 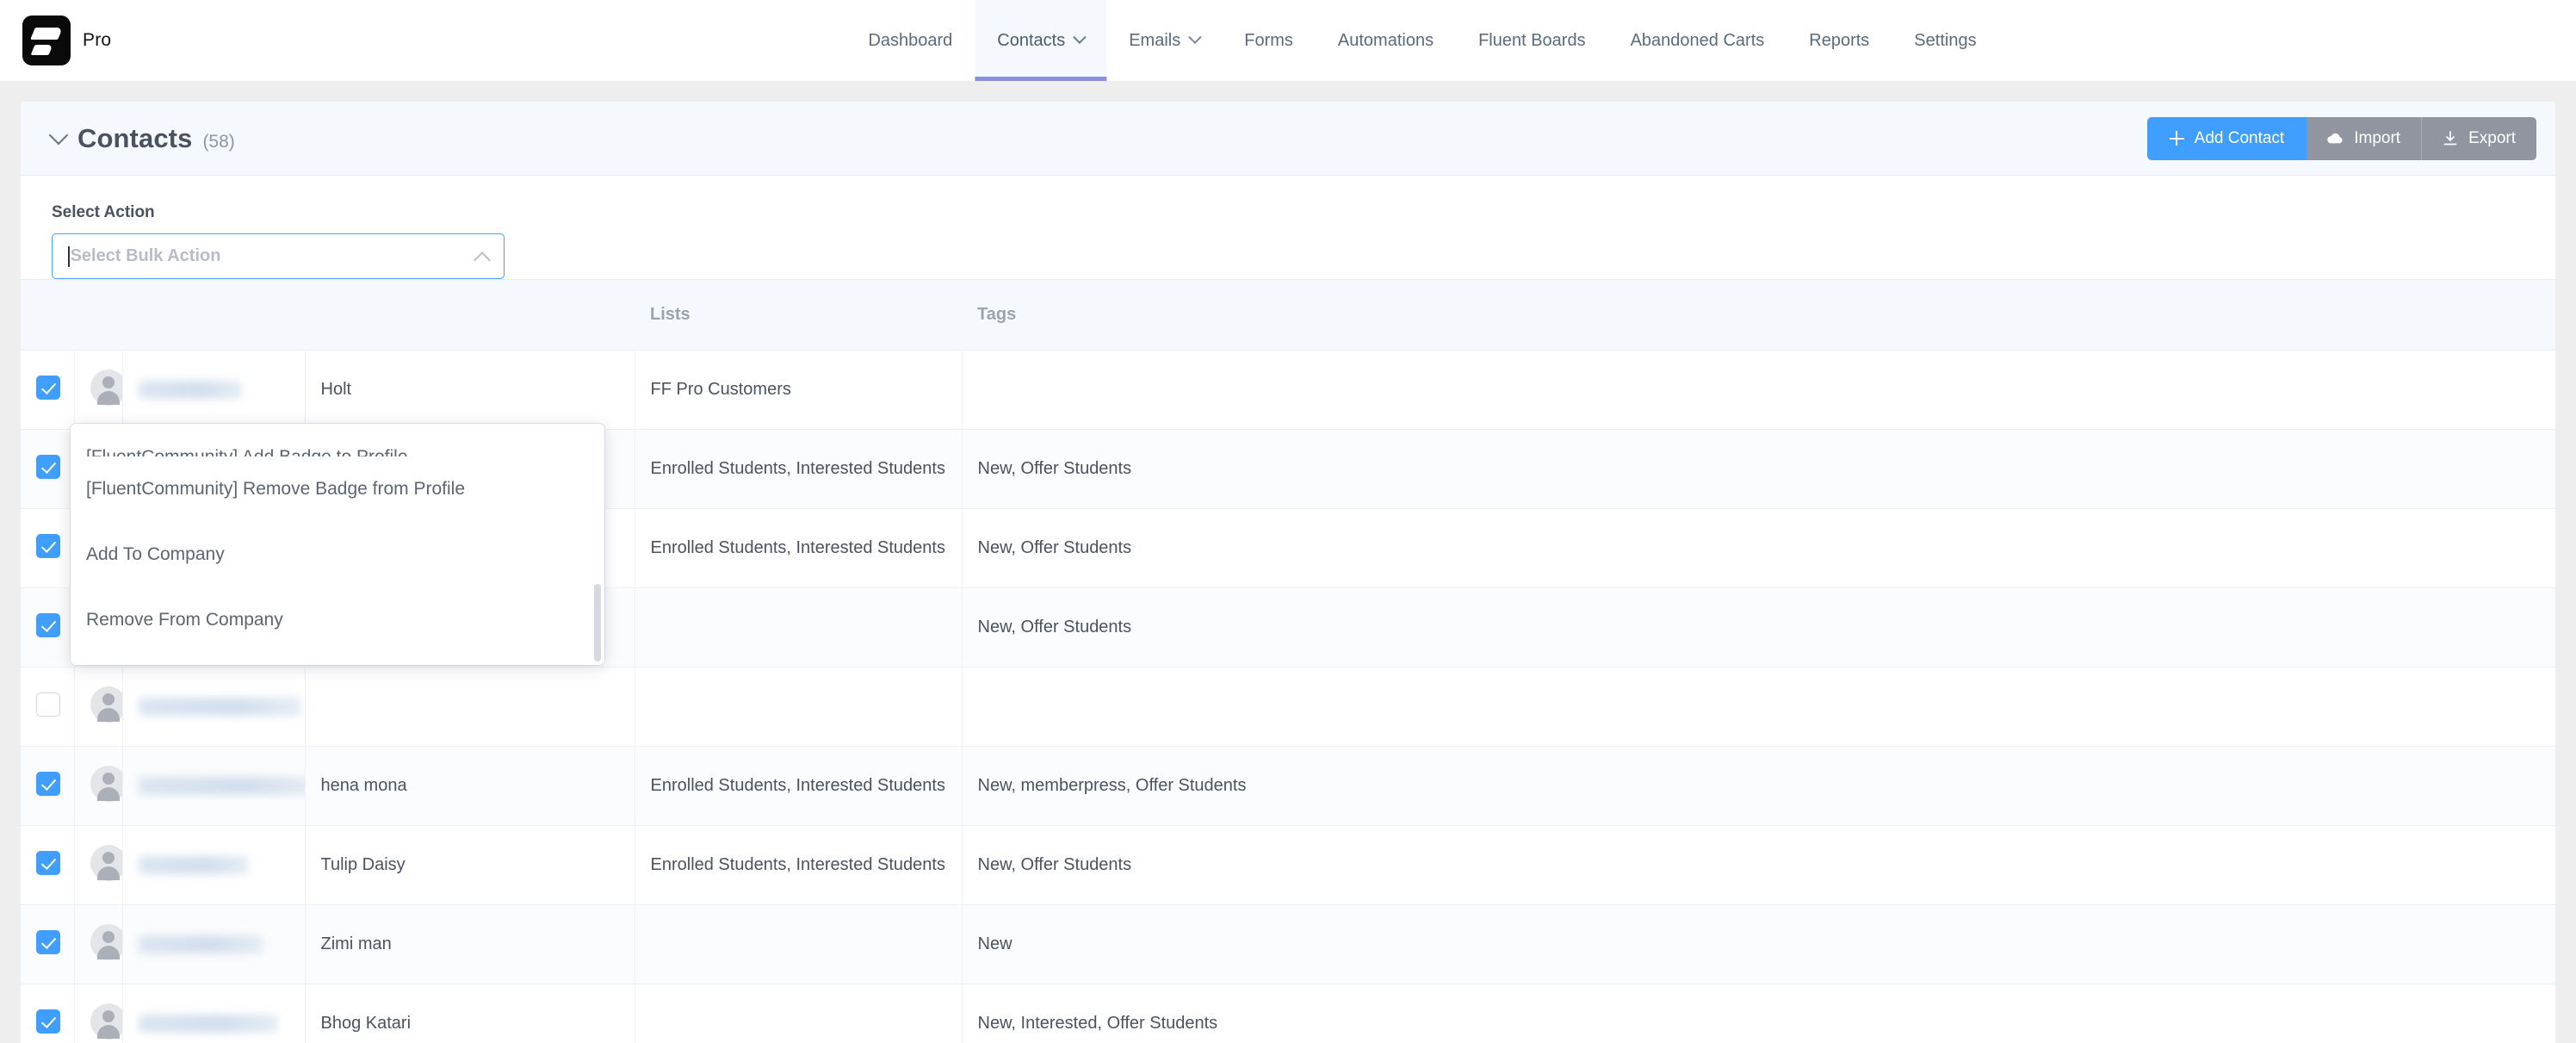 What do you see at coordinates (338, 620) in the screenshot?
I see `dropdown-option: Remove From Company` at bounding box center [338, 620].